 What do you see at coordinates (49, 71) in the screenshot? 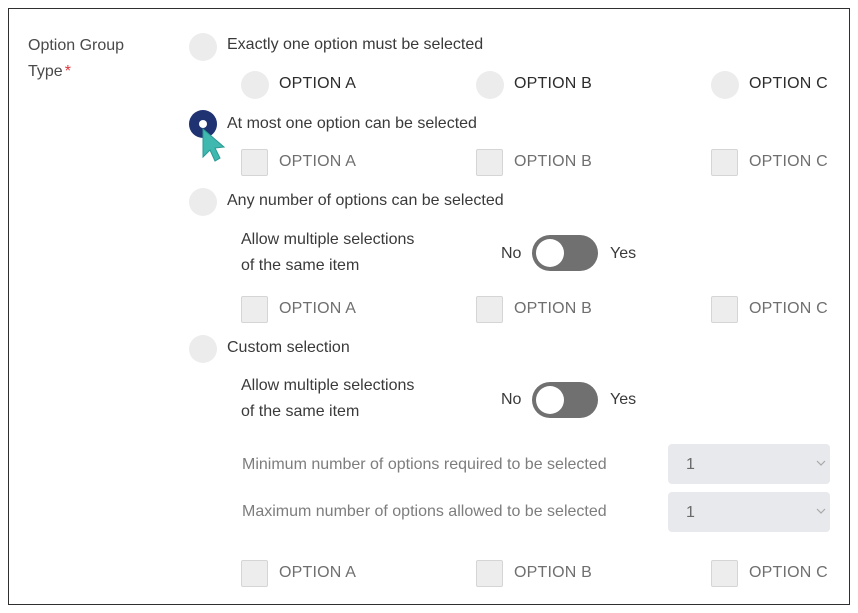
I see `label-line-2: Type *` at bounding box center [49, 71].